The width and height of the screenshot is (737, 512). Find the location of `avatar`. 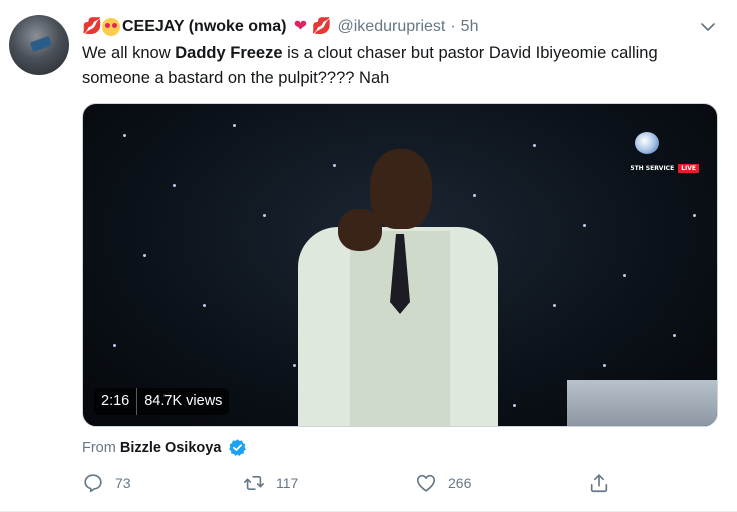

avatar is located at coordinates (39, 45).